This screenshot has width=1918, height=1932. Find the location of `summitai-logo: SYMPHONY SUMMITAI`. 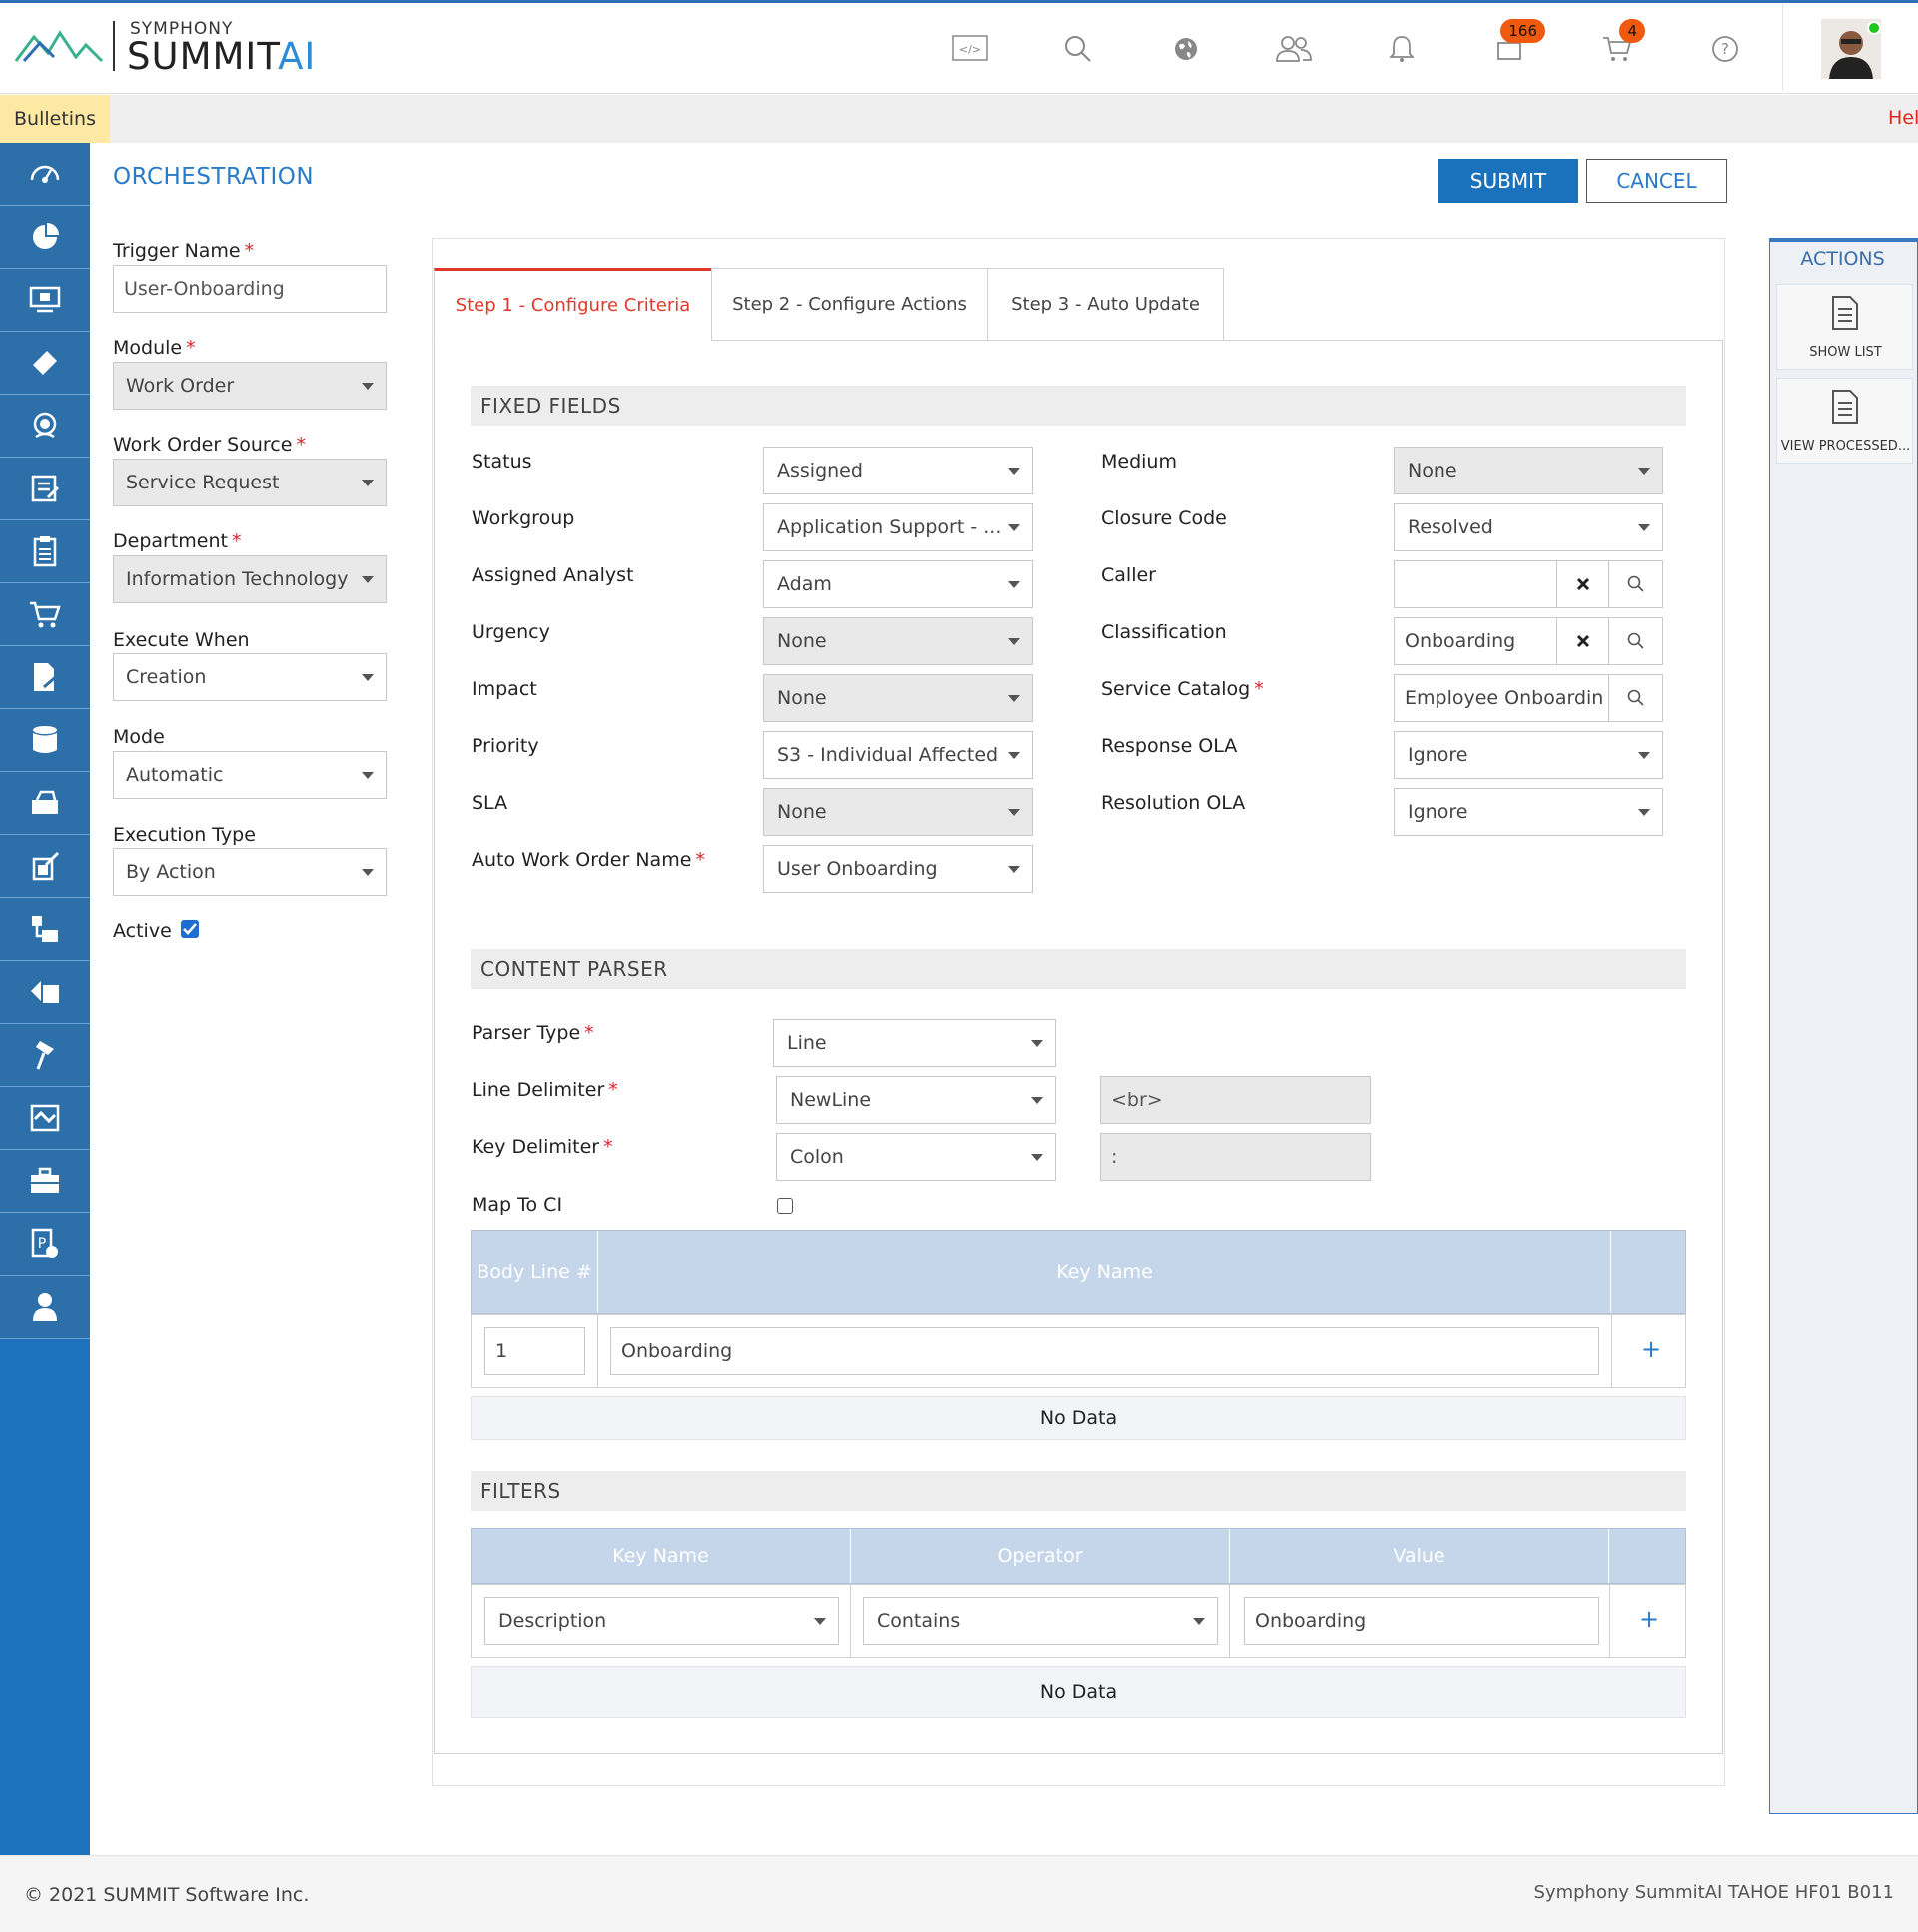

summitai-logo: SYMPHONY SUMMITAI is located at coordinates (164, 47).